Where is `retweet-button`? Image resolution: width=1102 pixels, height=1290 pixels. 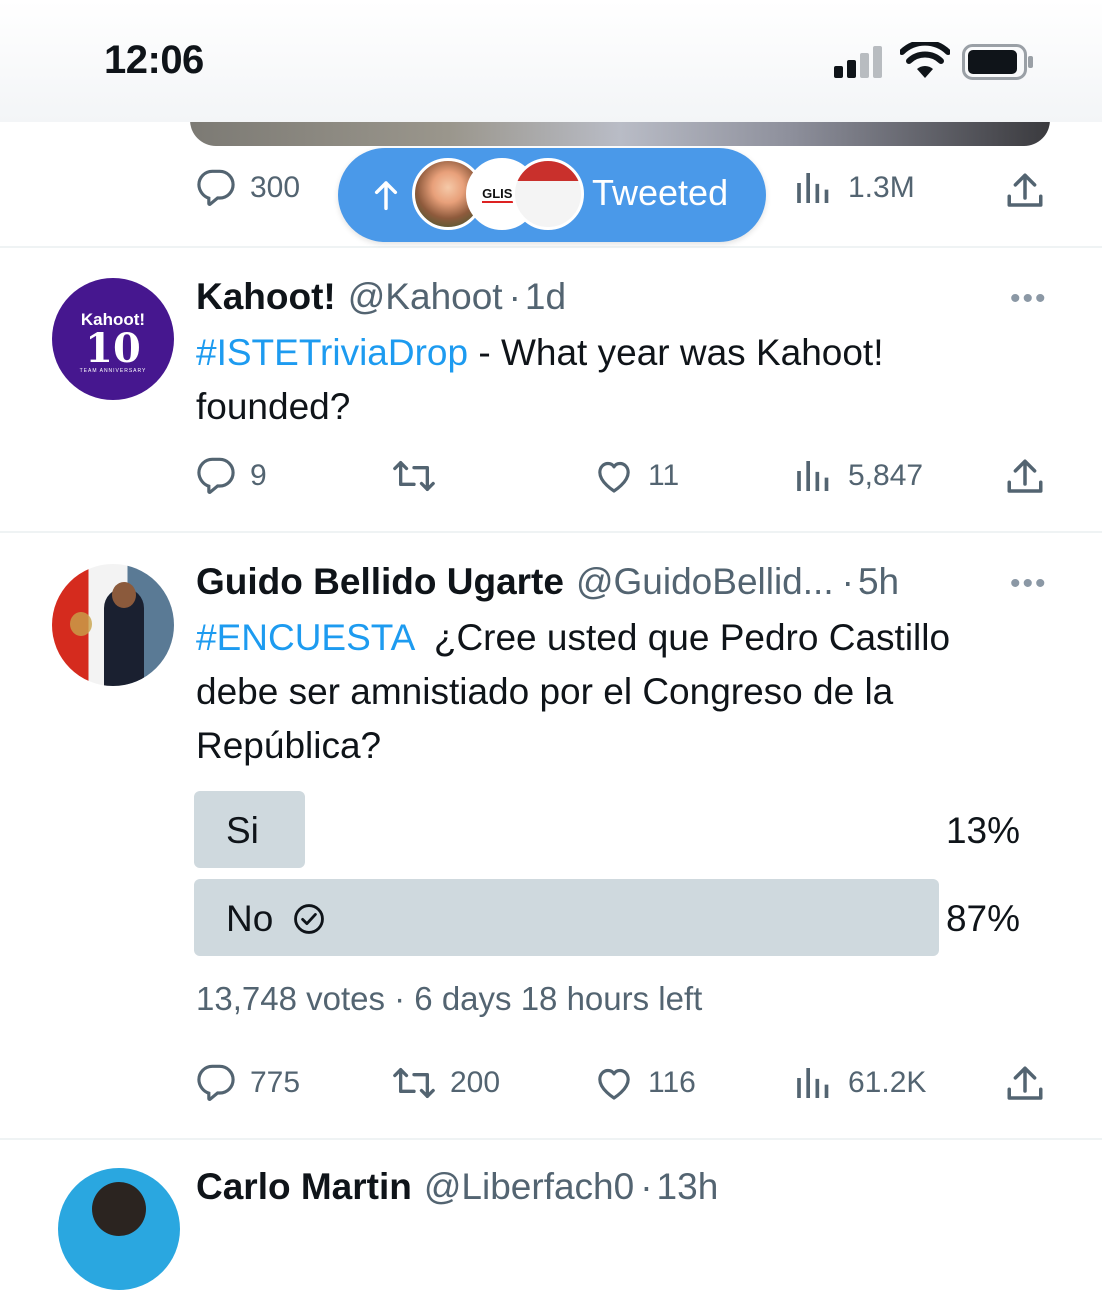
retweet-button is located at coordinates (414, 476).